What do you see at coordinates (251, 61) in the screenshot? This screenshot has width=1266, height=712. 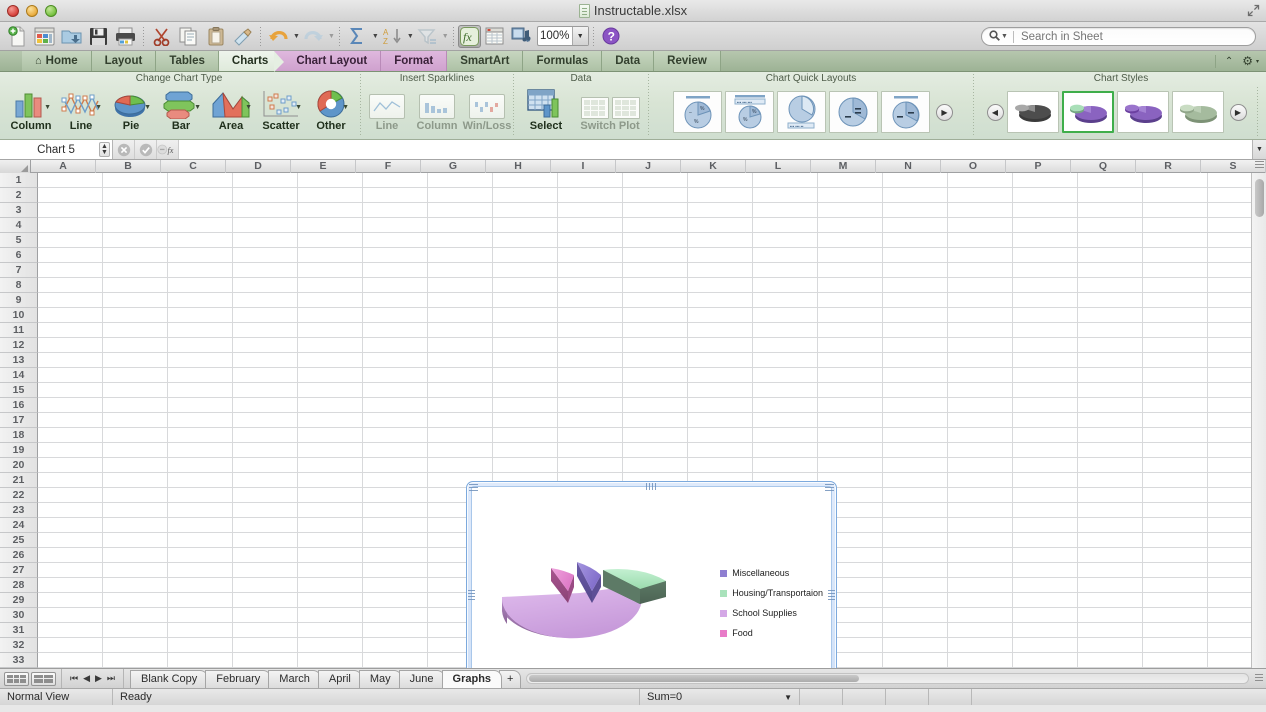 I see `tab-charts: Charts` at bounding box center [251, 61].